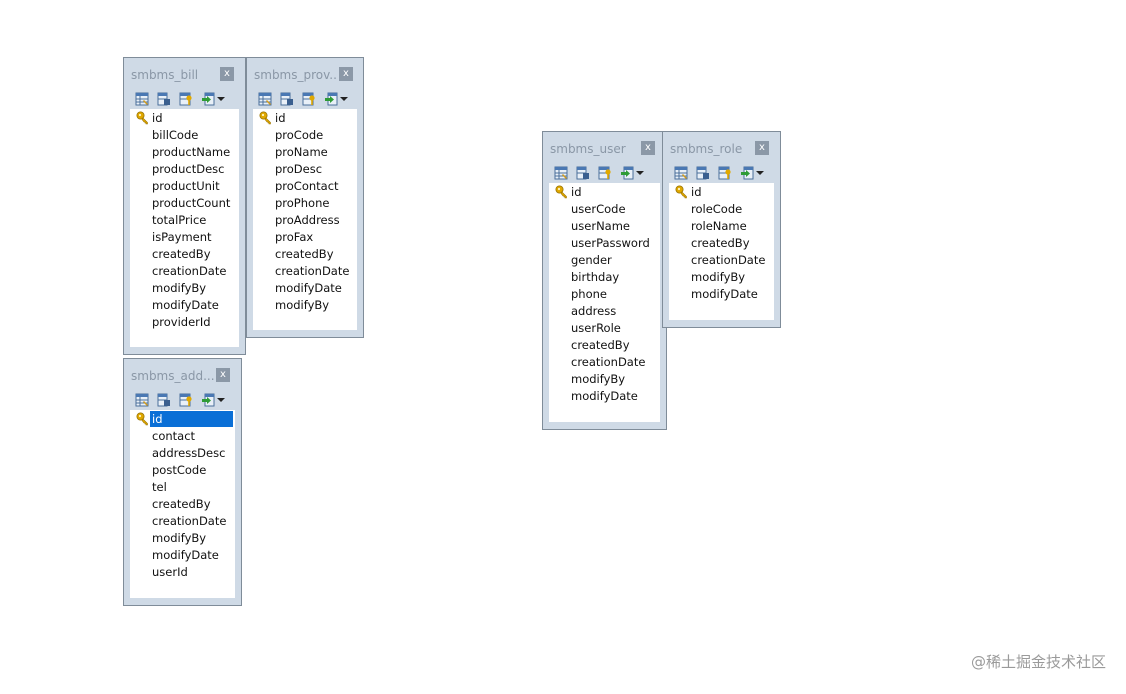  What do you see at coordinates (604, 294) in the screenshot?
I see `field-row: phone` at bounding box center [604, 294].